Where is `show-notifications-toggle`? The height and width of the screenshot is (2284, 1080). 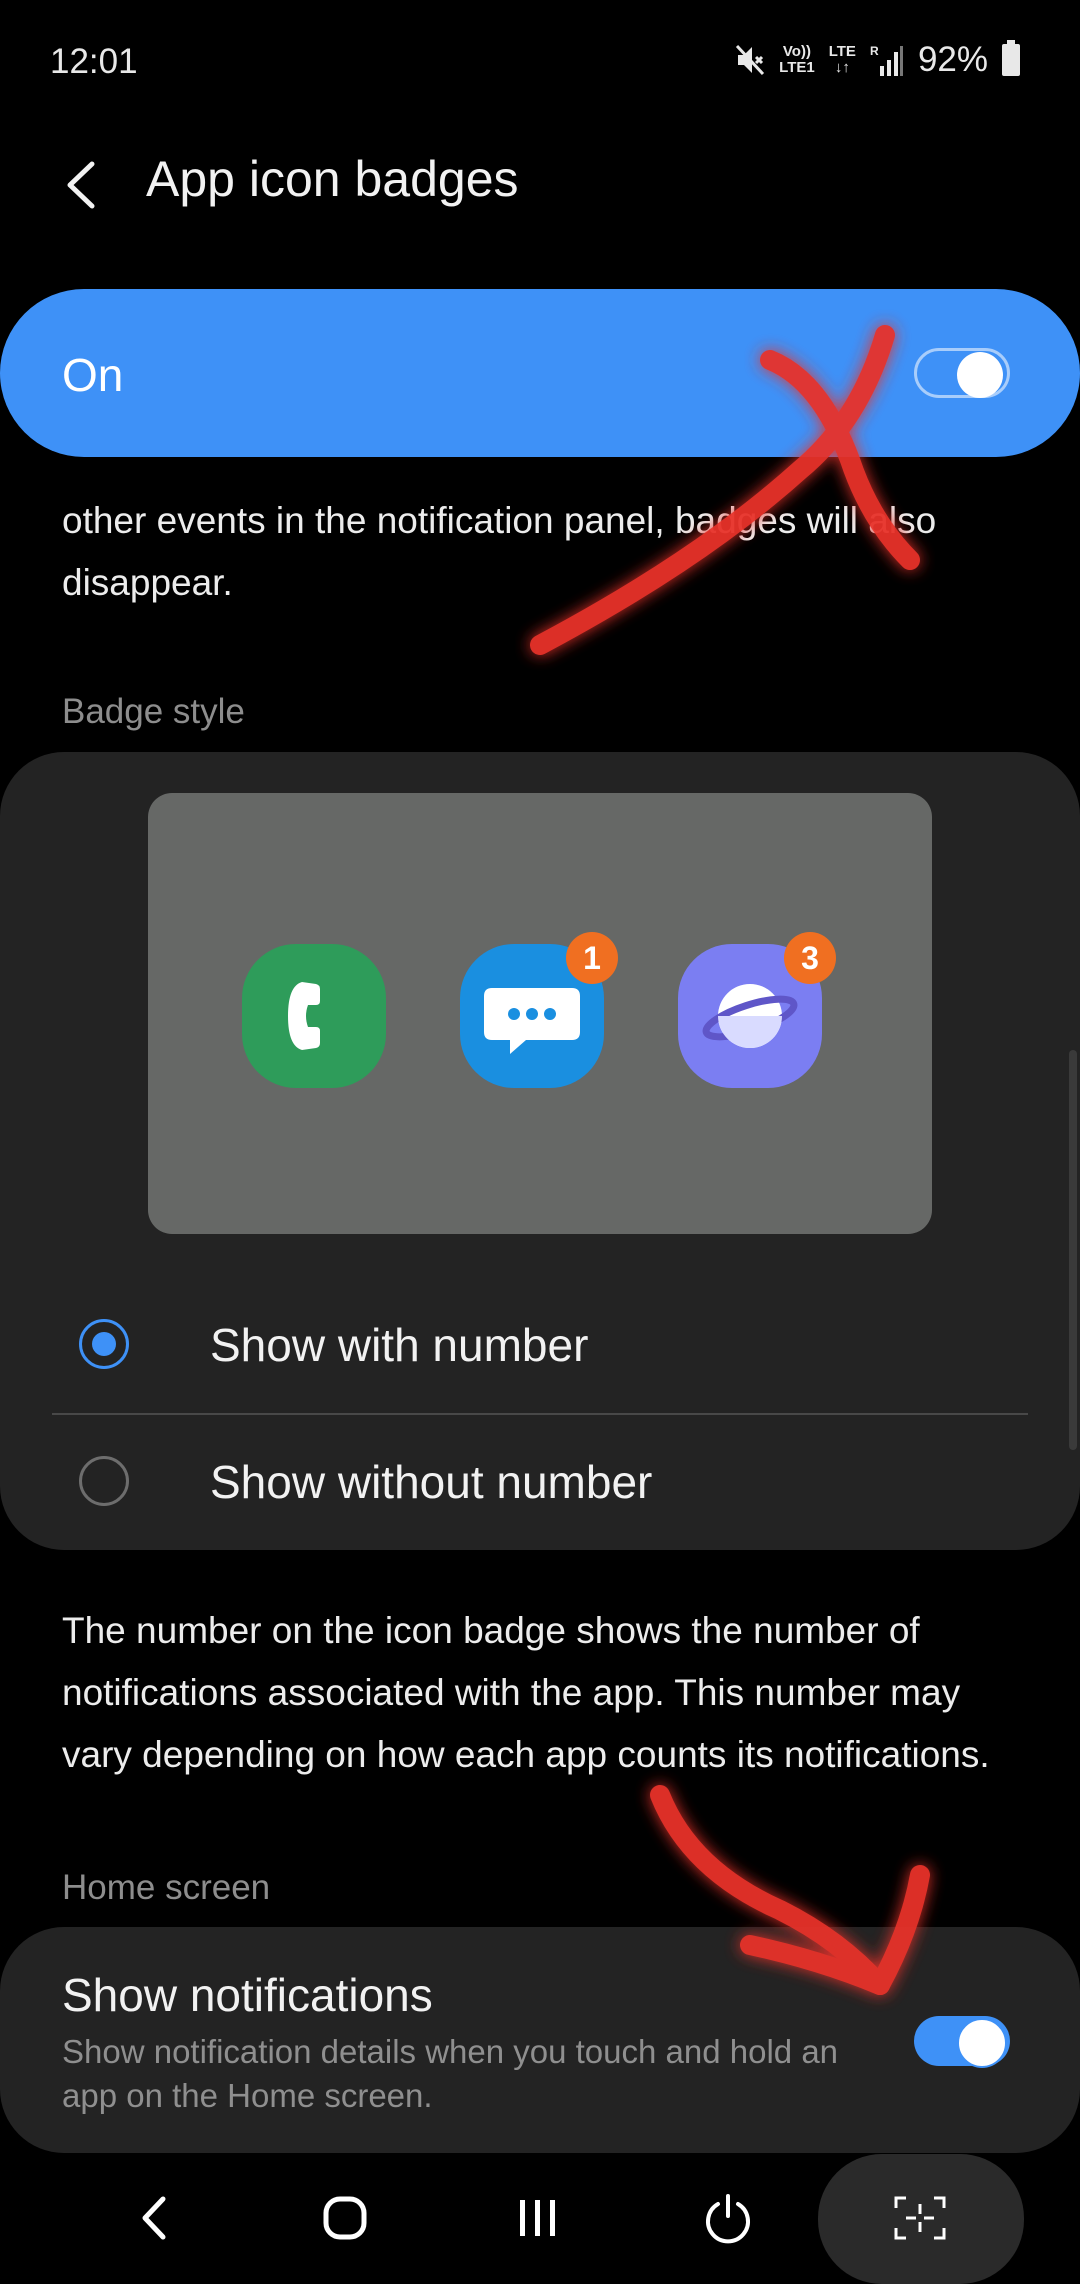 show-notifications-toggle is located at coordinates (962, 2042).